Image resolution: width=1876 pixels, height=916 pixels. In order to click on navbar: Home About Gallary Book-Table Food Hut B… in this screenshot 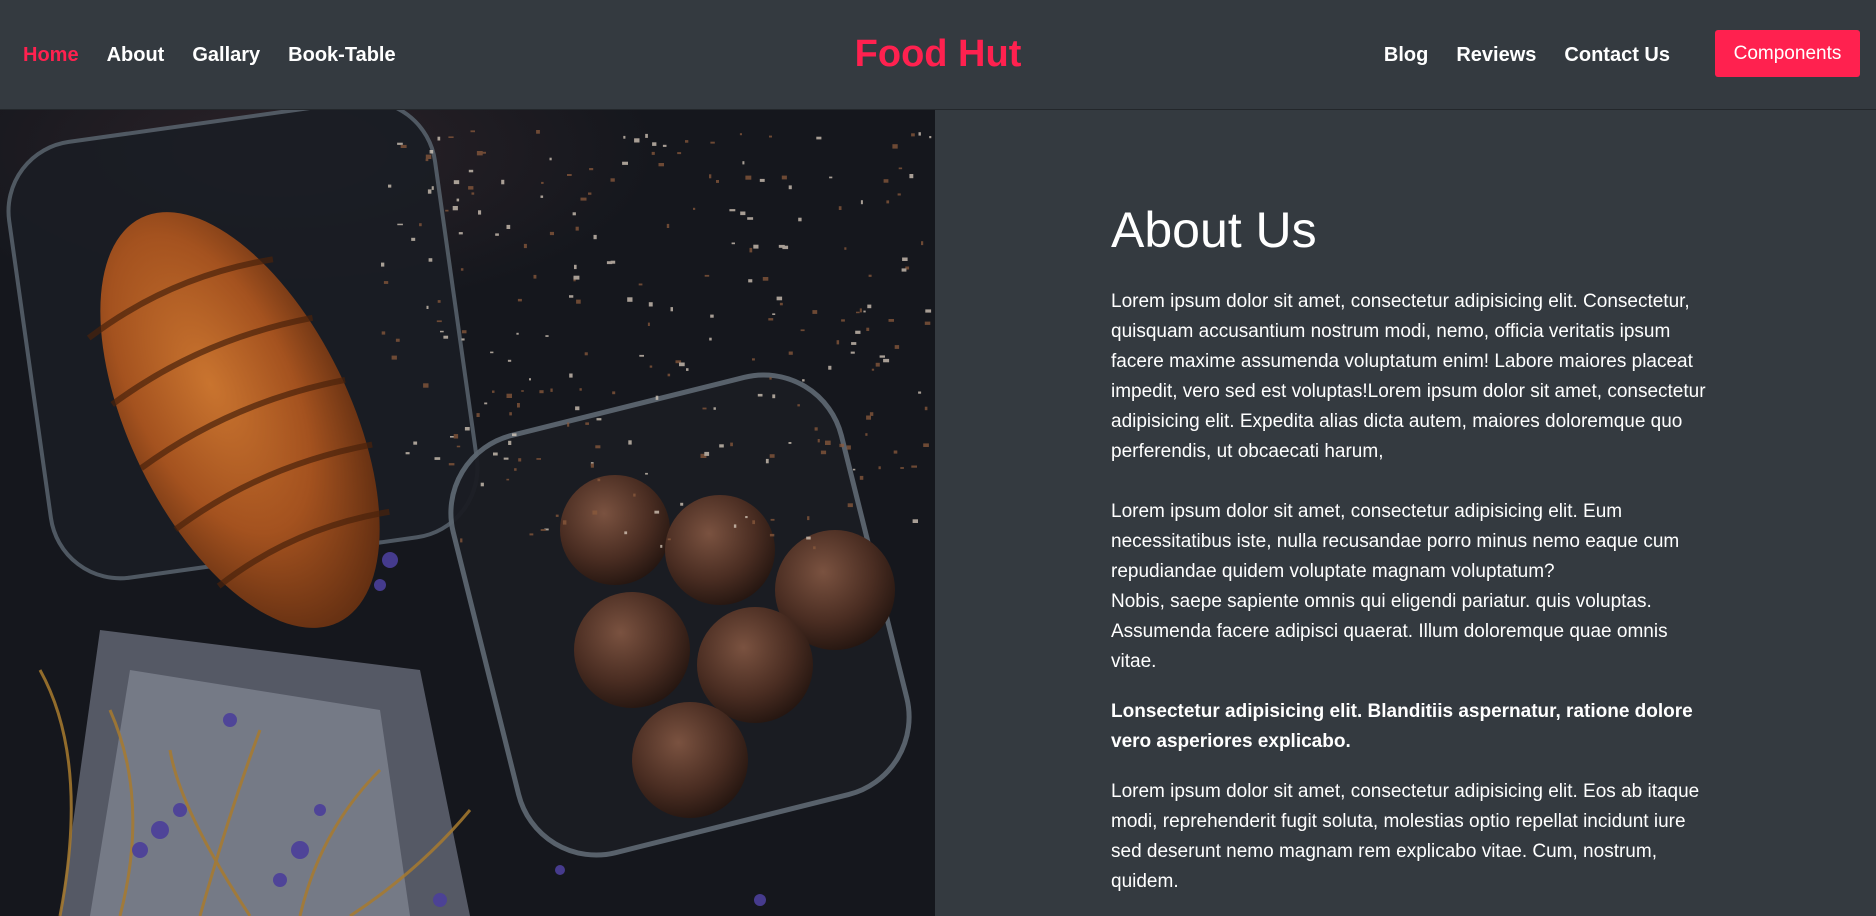, I will do `click(938, 55)`.